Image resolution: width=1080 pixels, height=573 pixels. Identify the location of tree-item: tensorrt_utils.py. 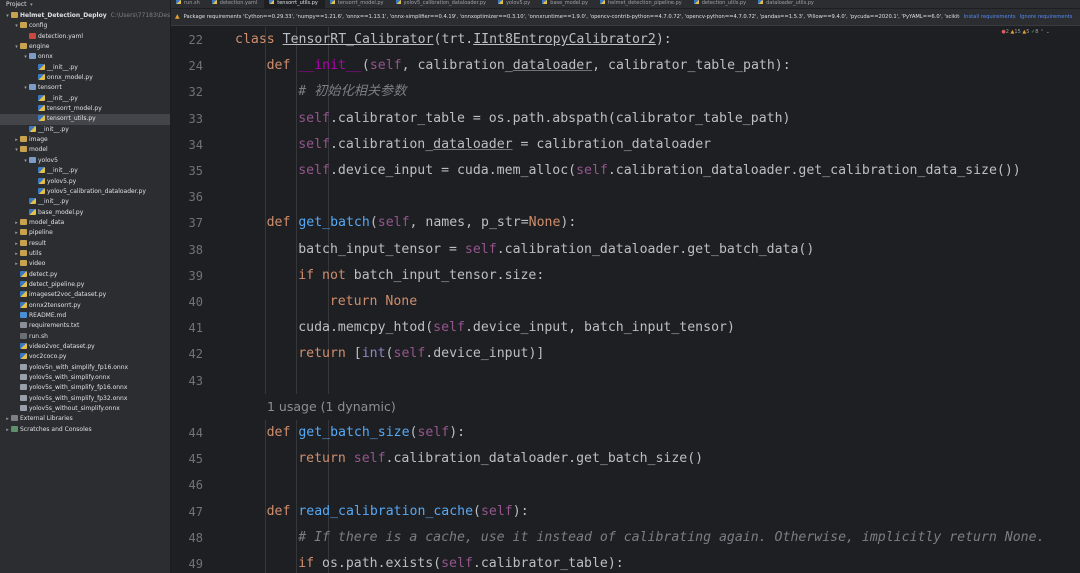
(85, 119).